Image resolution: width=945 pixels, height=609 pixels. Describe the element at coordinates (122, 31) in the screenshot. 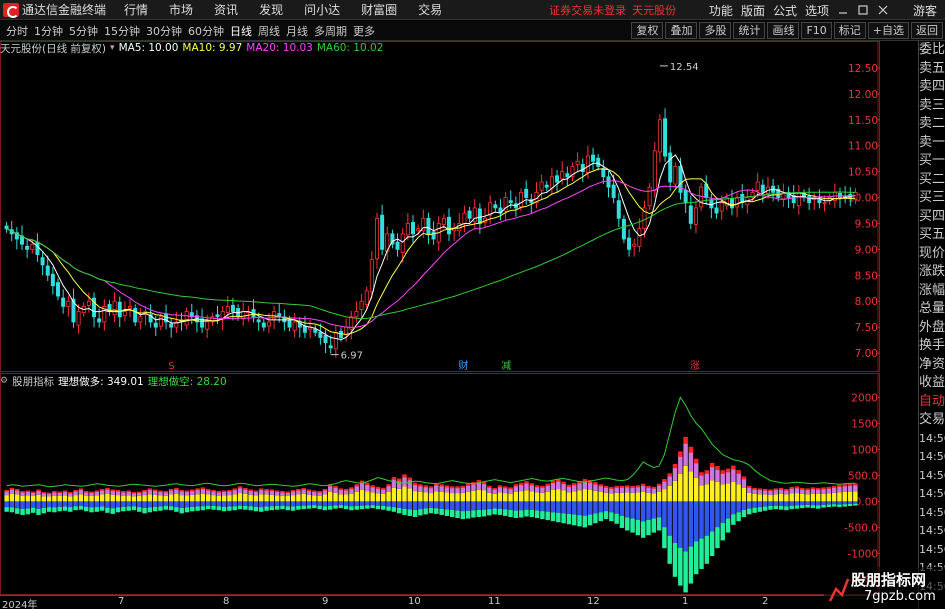

I see `period-15min: 15分钟` at that location.